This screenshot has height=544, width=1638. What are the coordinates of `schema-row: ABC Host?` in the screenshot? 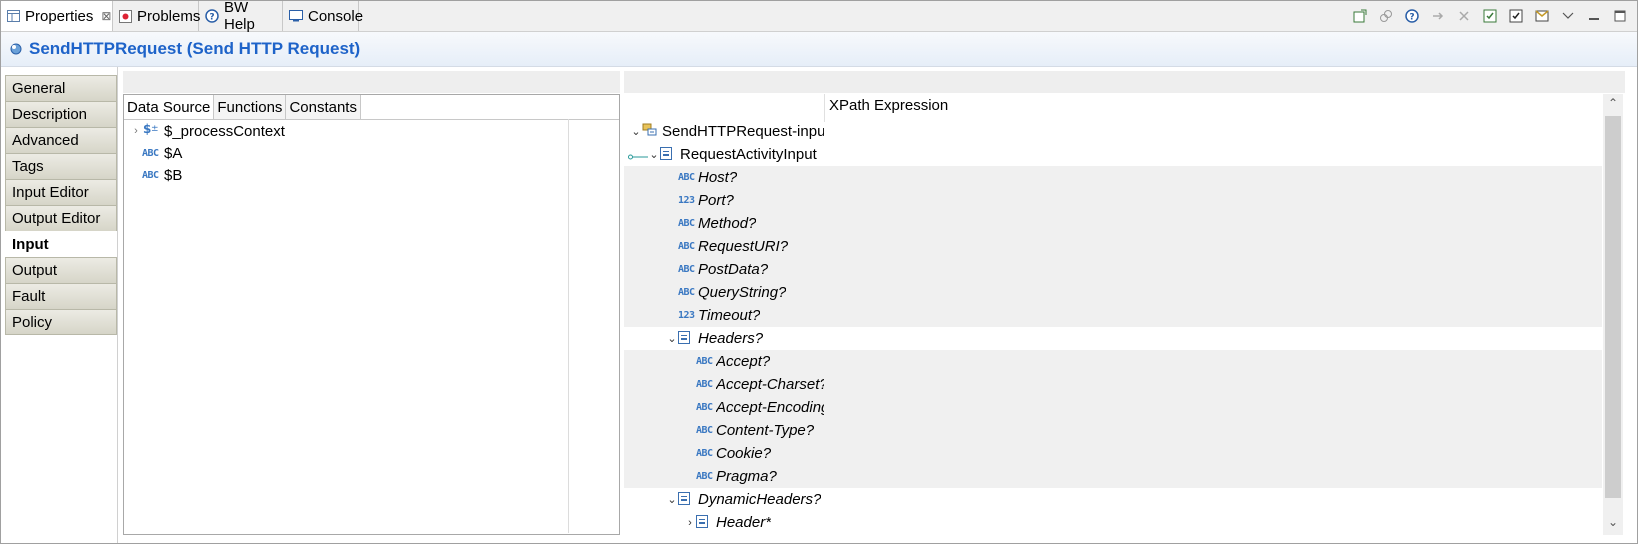 It's located at (1113, 177).